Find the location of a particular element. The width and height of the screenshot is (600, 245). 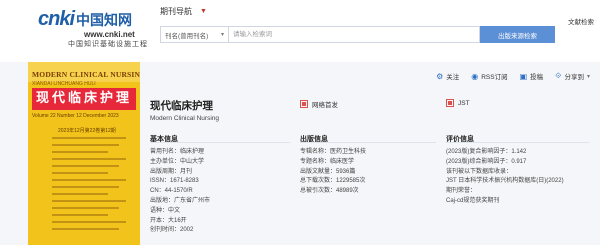

journal-nav-menu: 期刊导航 ▼ is located at coordinates (183, 11).